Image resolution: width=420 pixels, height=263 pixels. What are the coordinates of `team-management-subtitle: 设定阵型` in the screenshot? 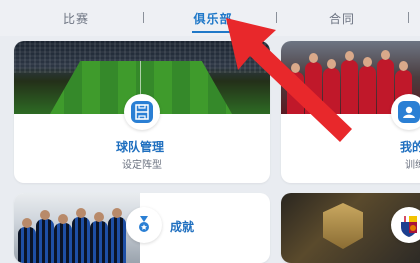 It's located at (142, 165).